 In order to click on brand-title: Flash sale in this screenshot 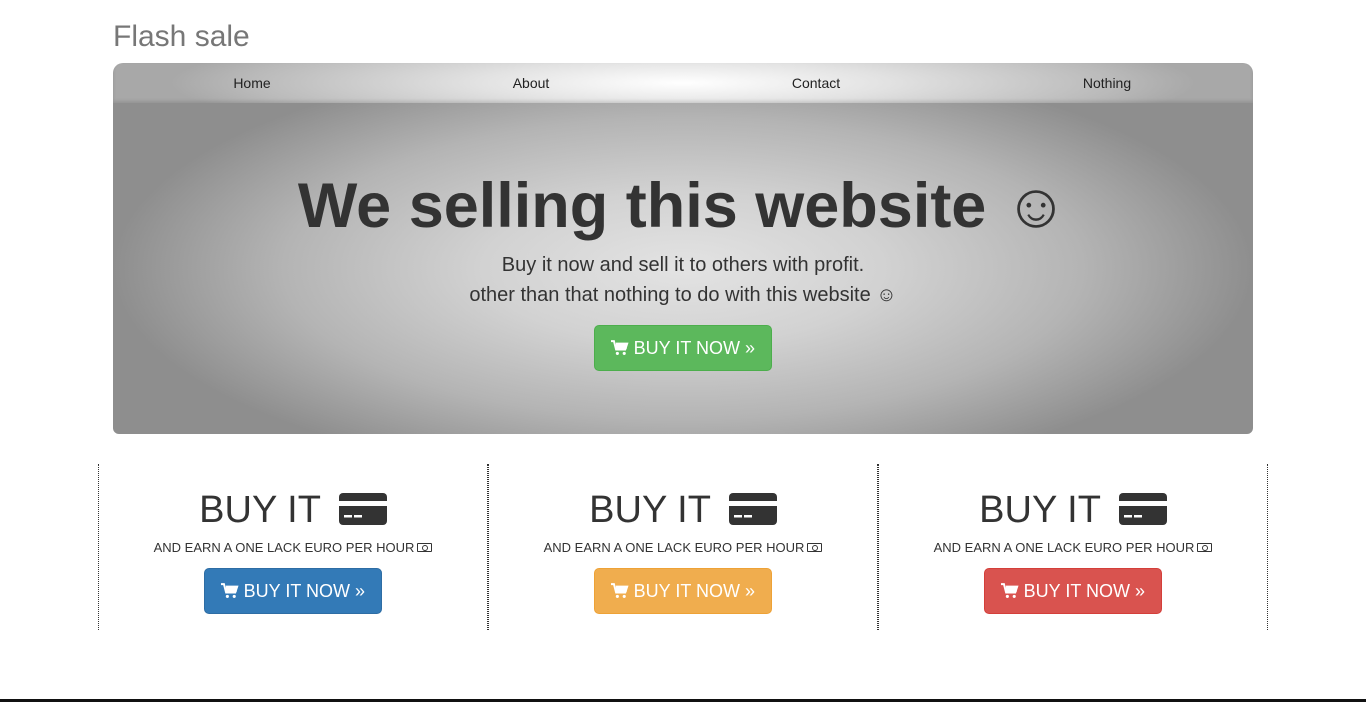, I will do `click(181, 37)`.